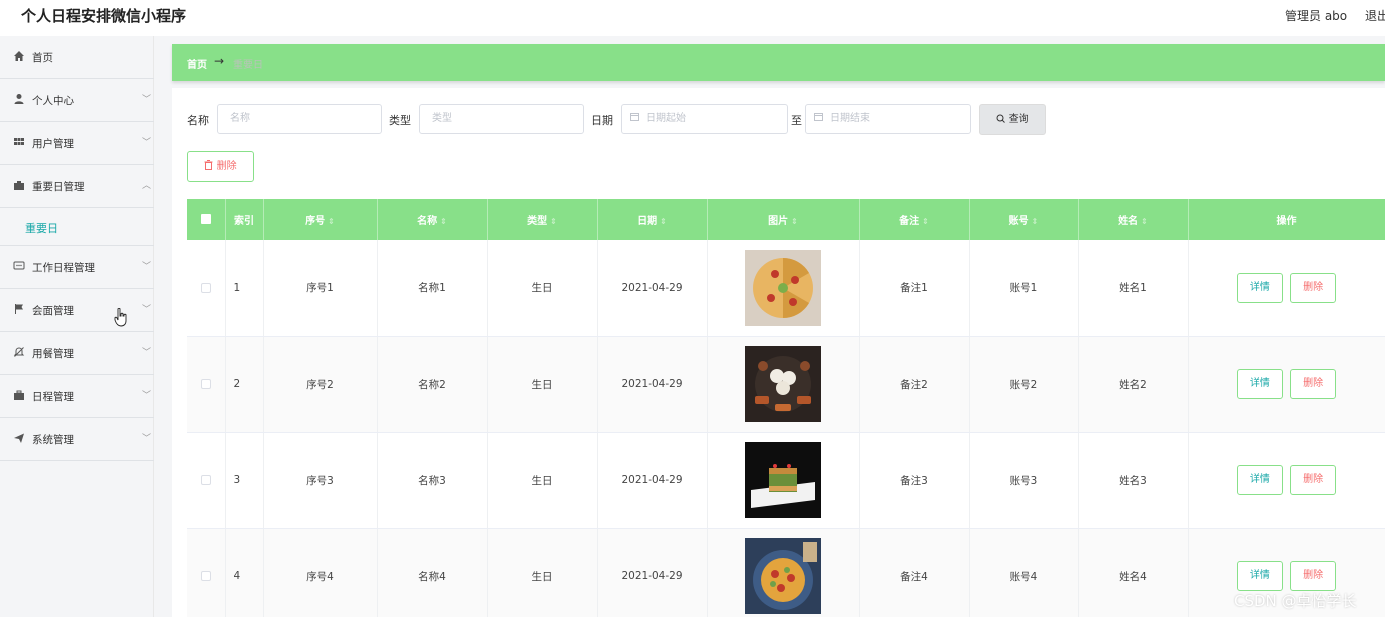  Describe the element at coordinates (53, 311) in the screenshot. I see `sidebar-item-label: 会面管理` at that location.